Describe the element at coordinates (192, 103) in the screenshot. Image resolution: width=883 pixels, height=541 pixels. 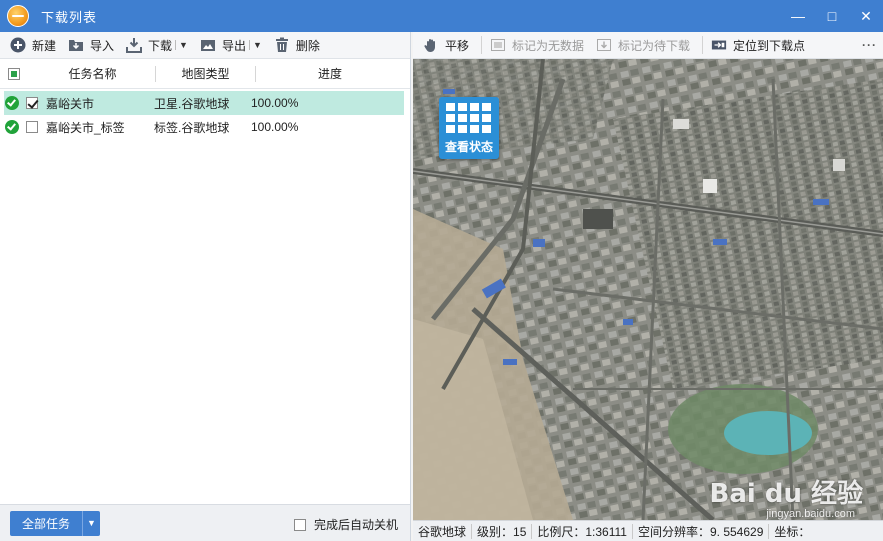
I see `map-type: 卫星.谷歌地球` at that location.